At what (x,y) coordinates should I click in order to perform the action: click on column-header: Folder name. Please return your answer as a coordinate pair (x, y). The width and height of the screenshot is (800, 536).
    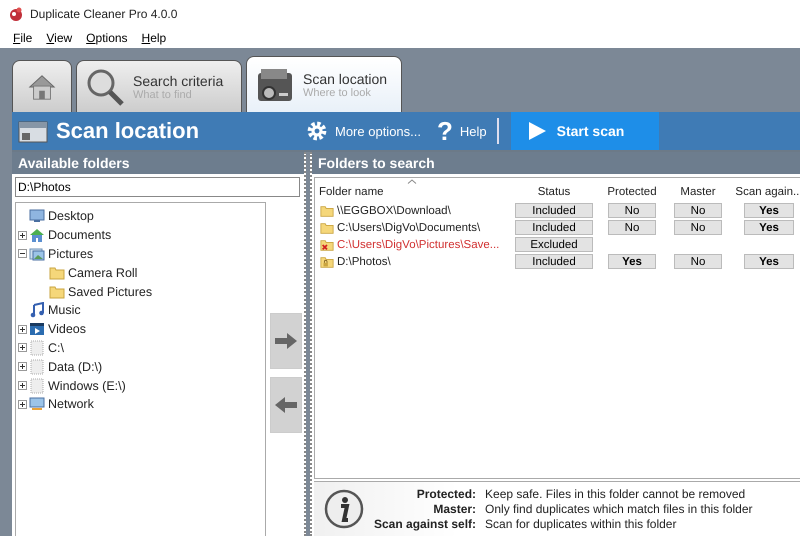
    Looking at the image, I should click on (413, 192).